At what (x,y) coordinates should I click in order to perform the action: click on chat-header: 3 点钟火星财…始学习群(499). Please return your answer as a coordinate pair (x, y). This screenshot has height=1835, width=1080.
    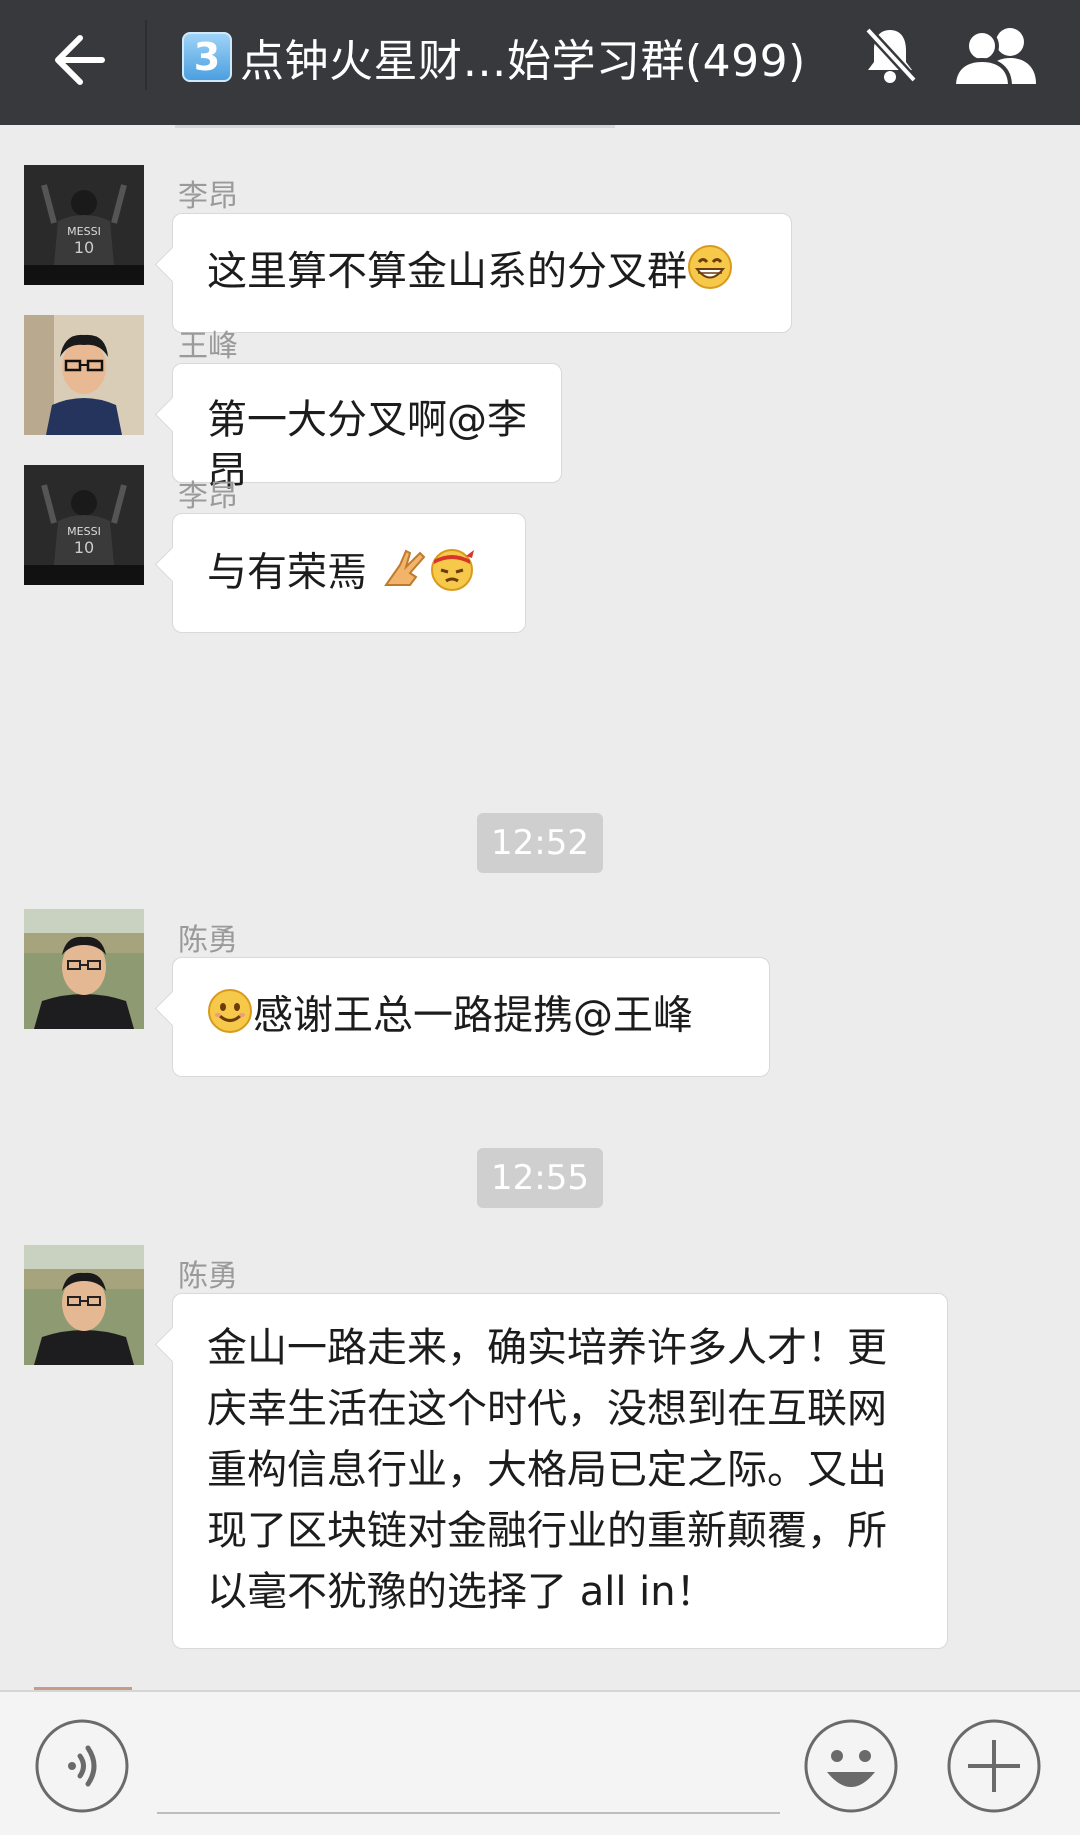
    Looking at the image, I should click on (540, 62).